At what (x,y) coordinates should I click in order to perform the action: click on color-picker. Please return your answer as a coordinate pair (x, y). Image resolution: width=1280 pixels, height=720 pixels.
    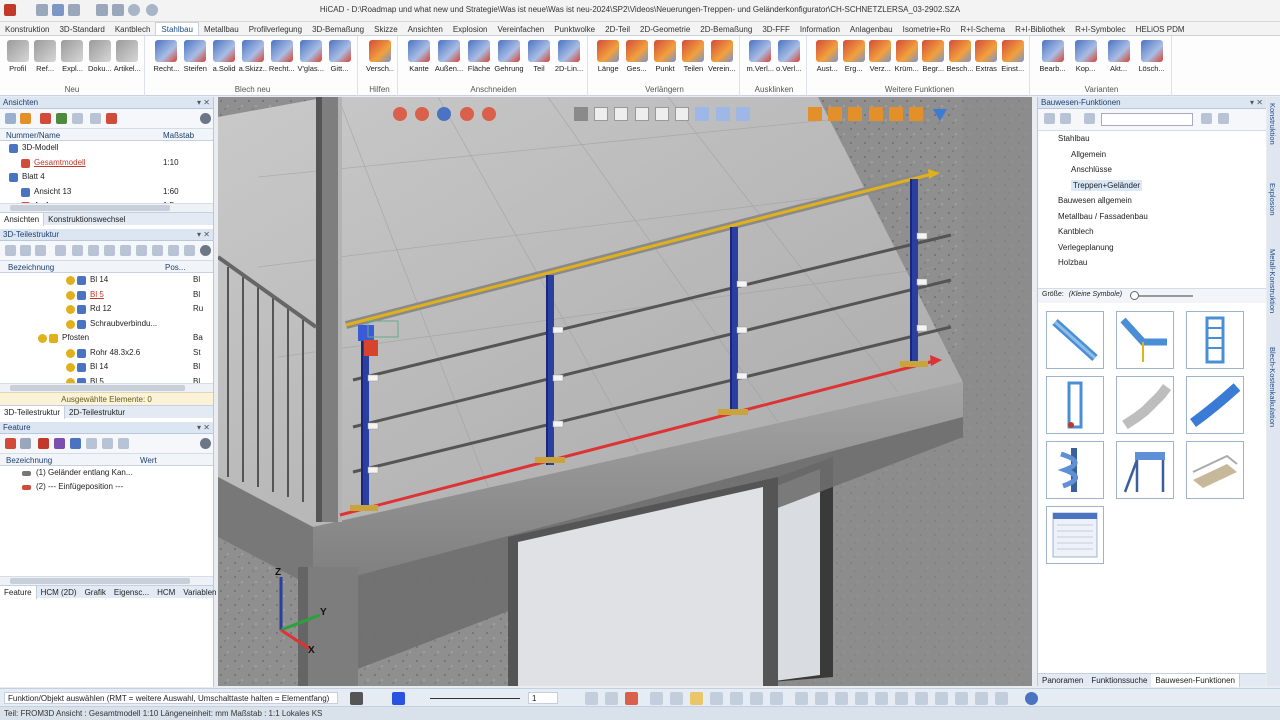
    Looking at the image, I should click on (398, 698).